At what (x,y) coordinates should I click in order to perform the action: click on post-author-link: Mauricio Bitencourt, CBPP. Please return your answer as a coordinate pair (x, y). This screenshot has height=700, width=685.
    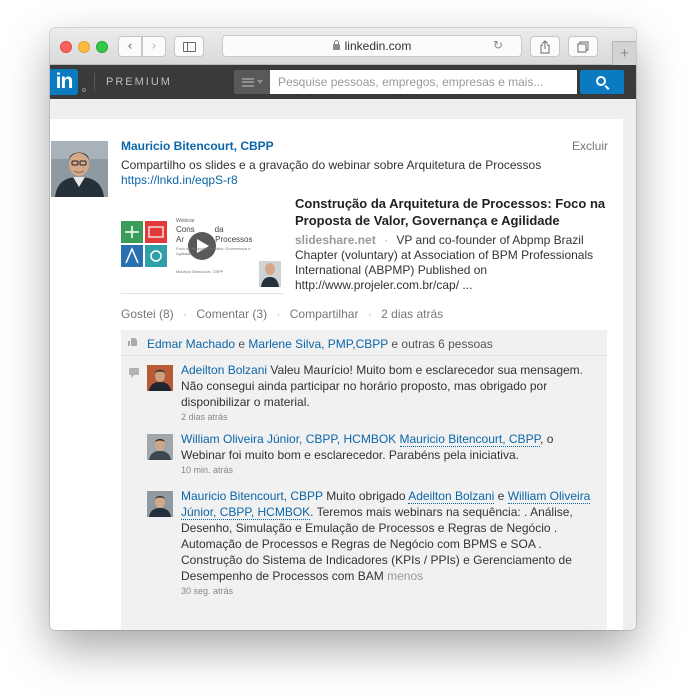
    Looking at the image, I should click on (197, 146).